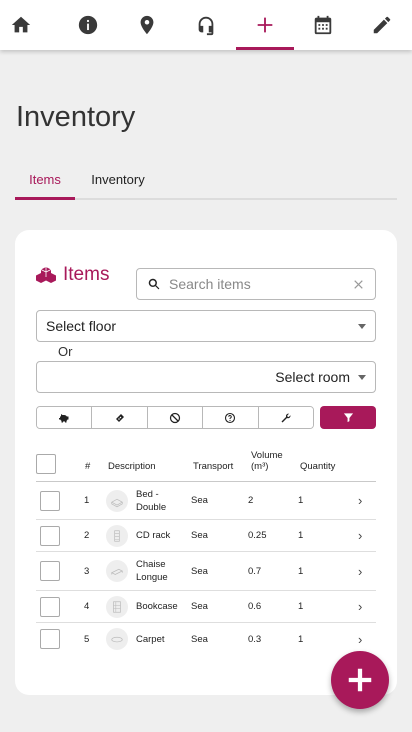 The width and height of the screenshot is (412, 732). Describe the element at coordinates (87, 639) in the screenshot. I see `row-number: 5` at that location.